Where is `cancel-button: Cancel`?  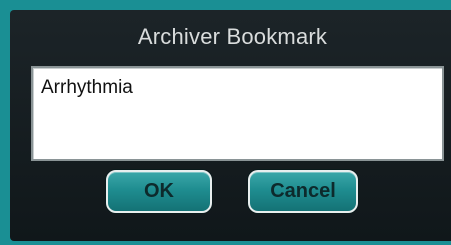
cancel-button: Cancel is located at coordinates (303, 191).